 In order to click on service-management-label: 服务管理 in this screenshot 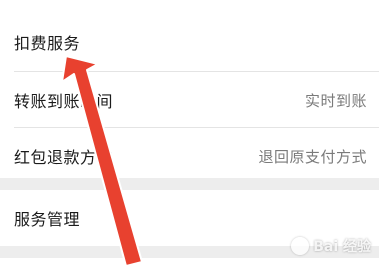, I will do `click(47, 219)`.